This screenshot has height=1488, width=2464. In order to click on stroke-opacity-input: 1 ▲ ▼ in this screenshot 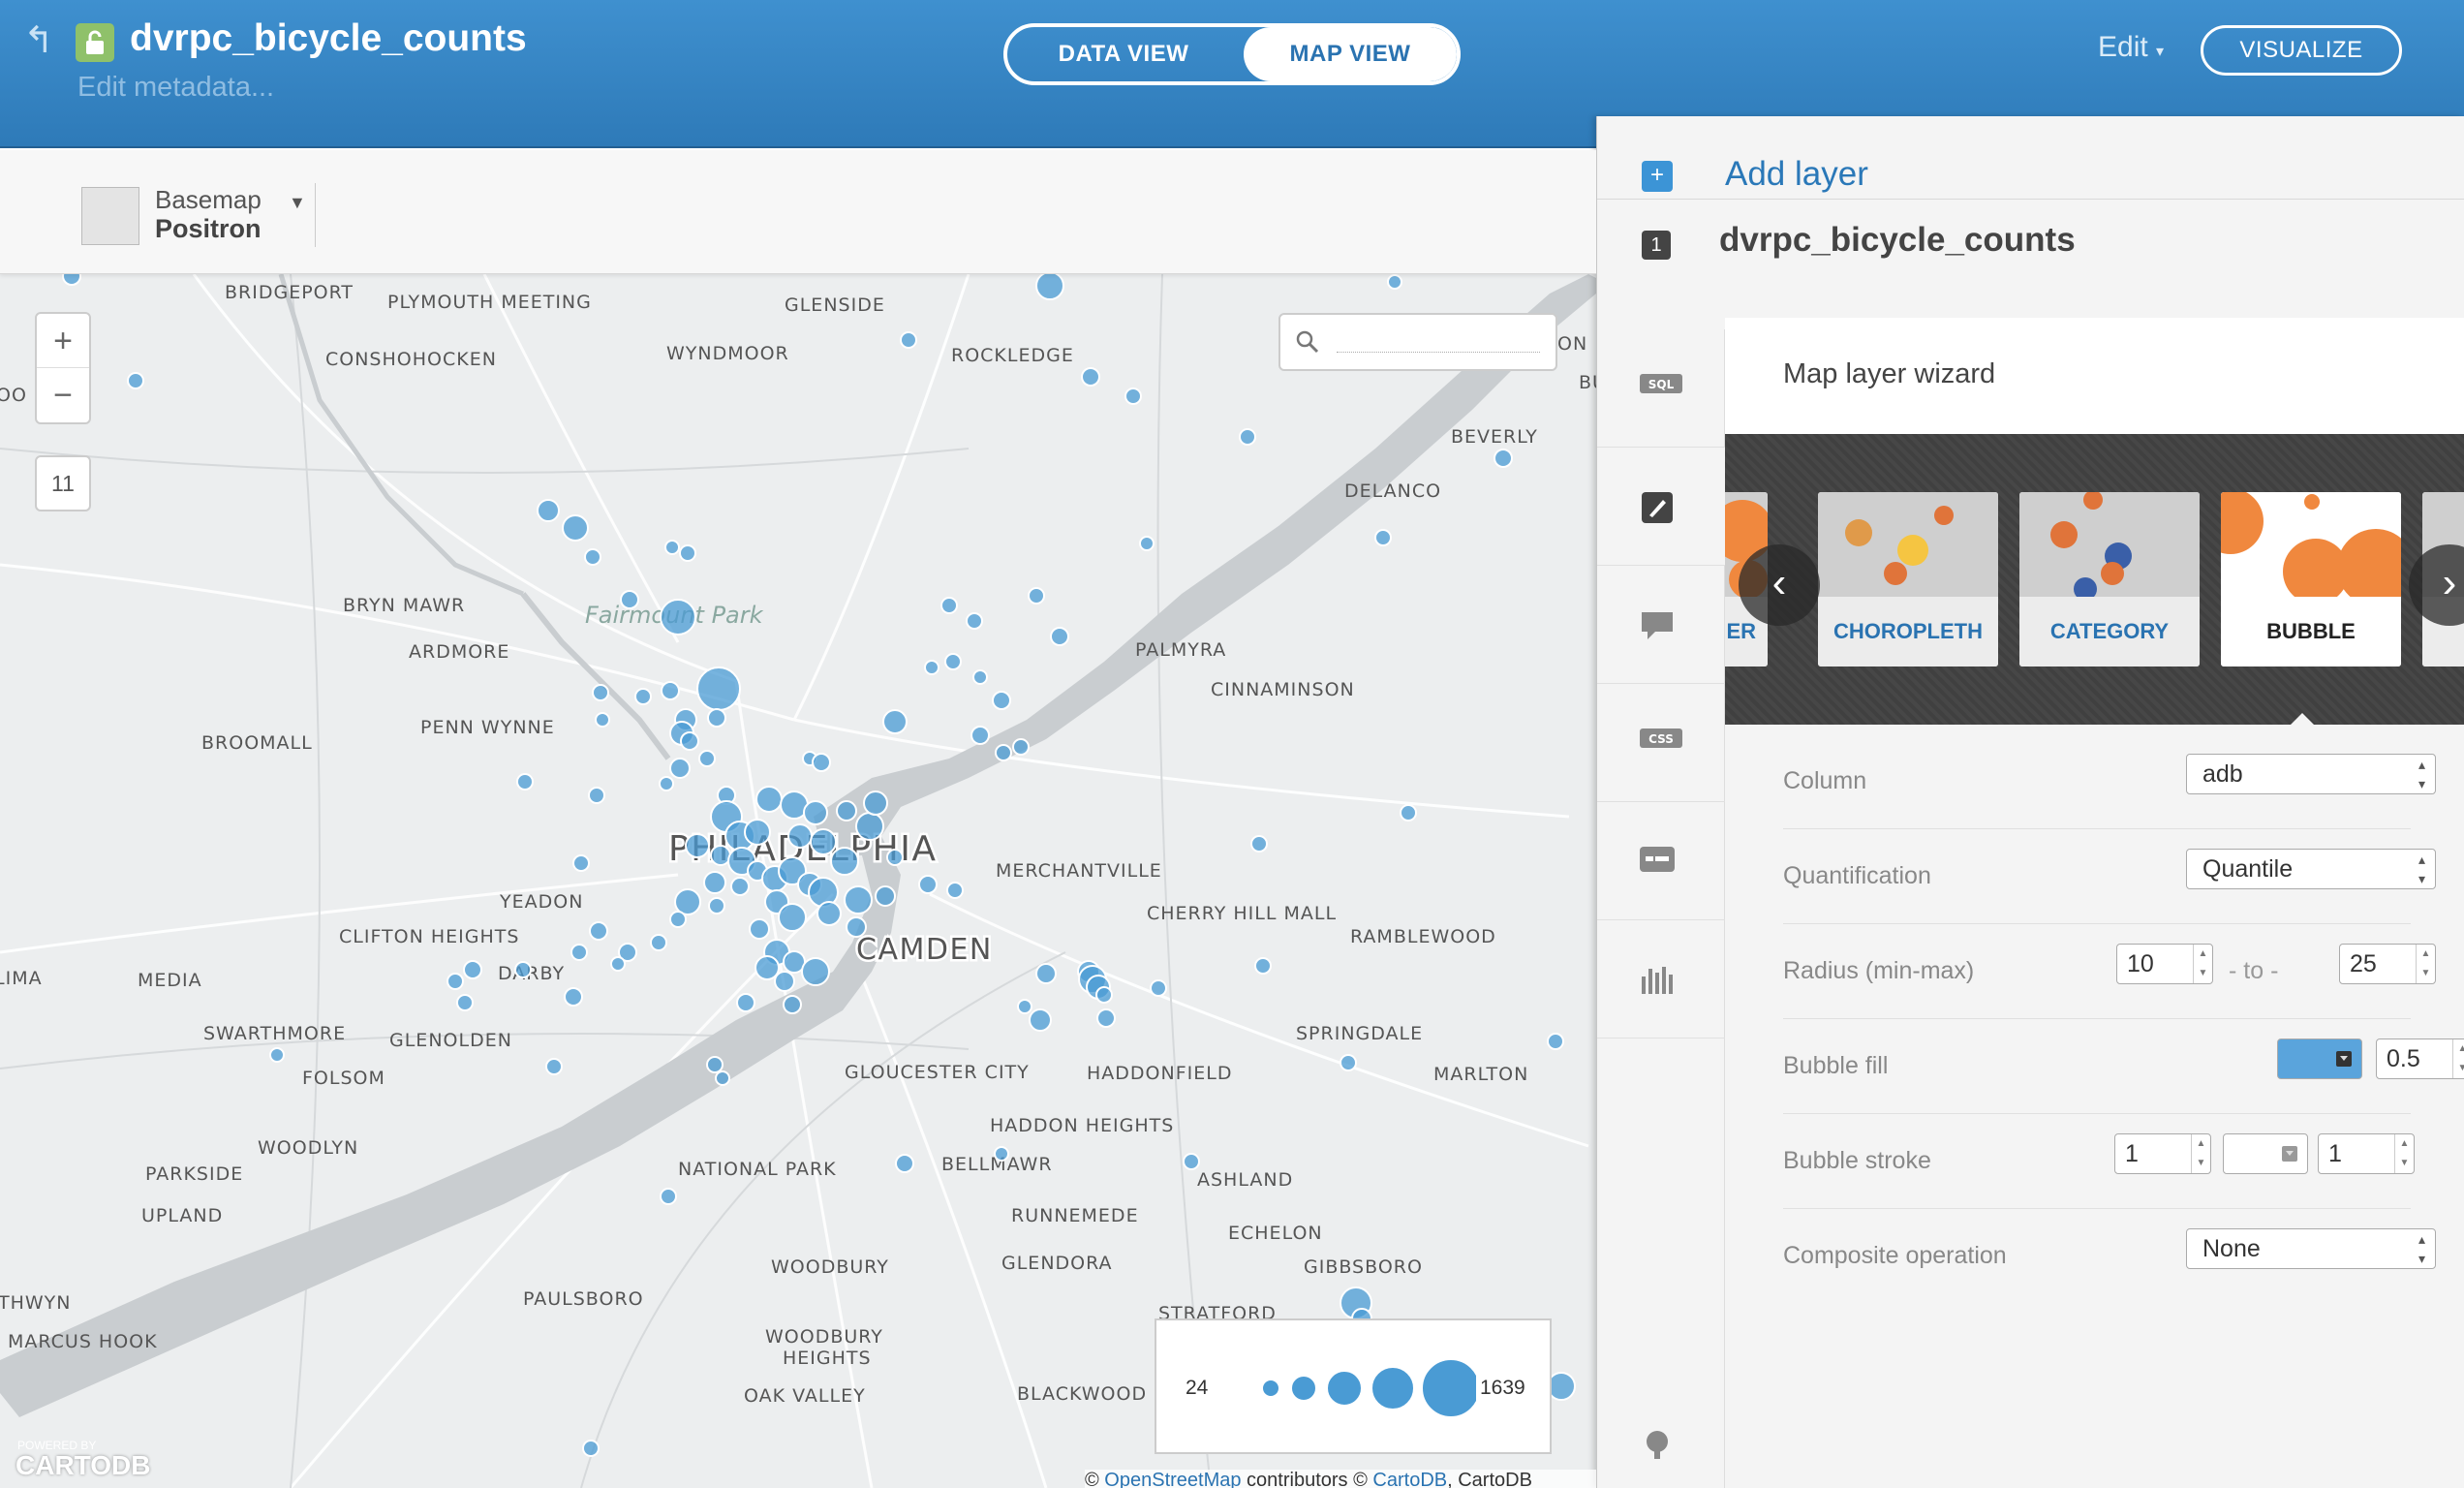, I will do `click(2366, 1153)`.